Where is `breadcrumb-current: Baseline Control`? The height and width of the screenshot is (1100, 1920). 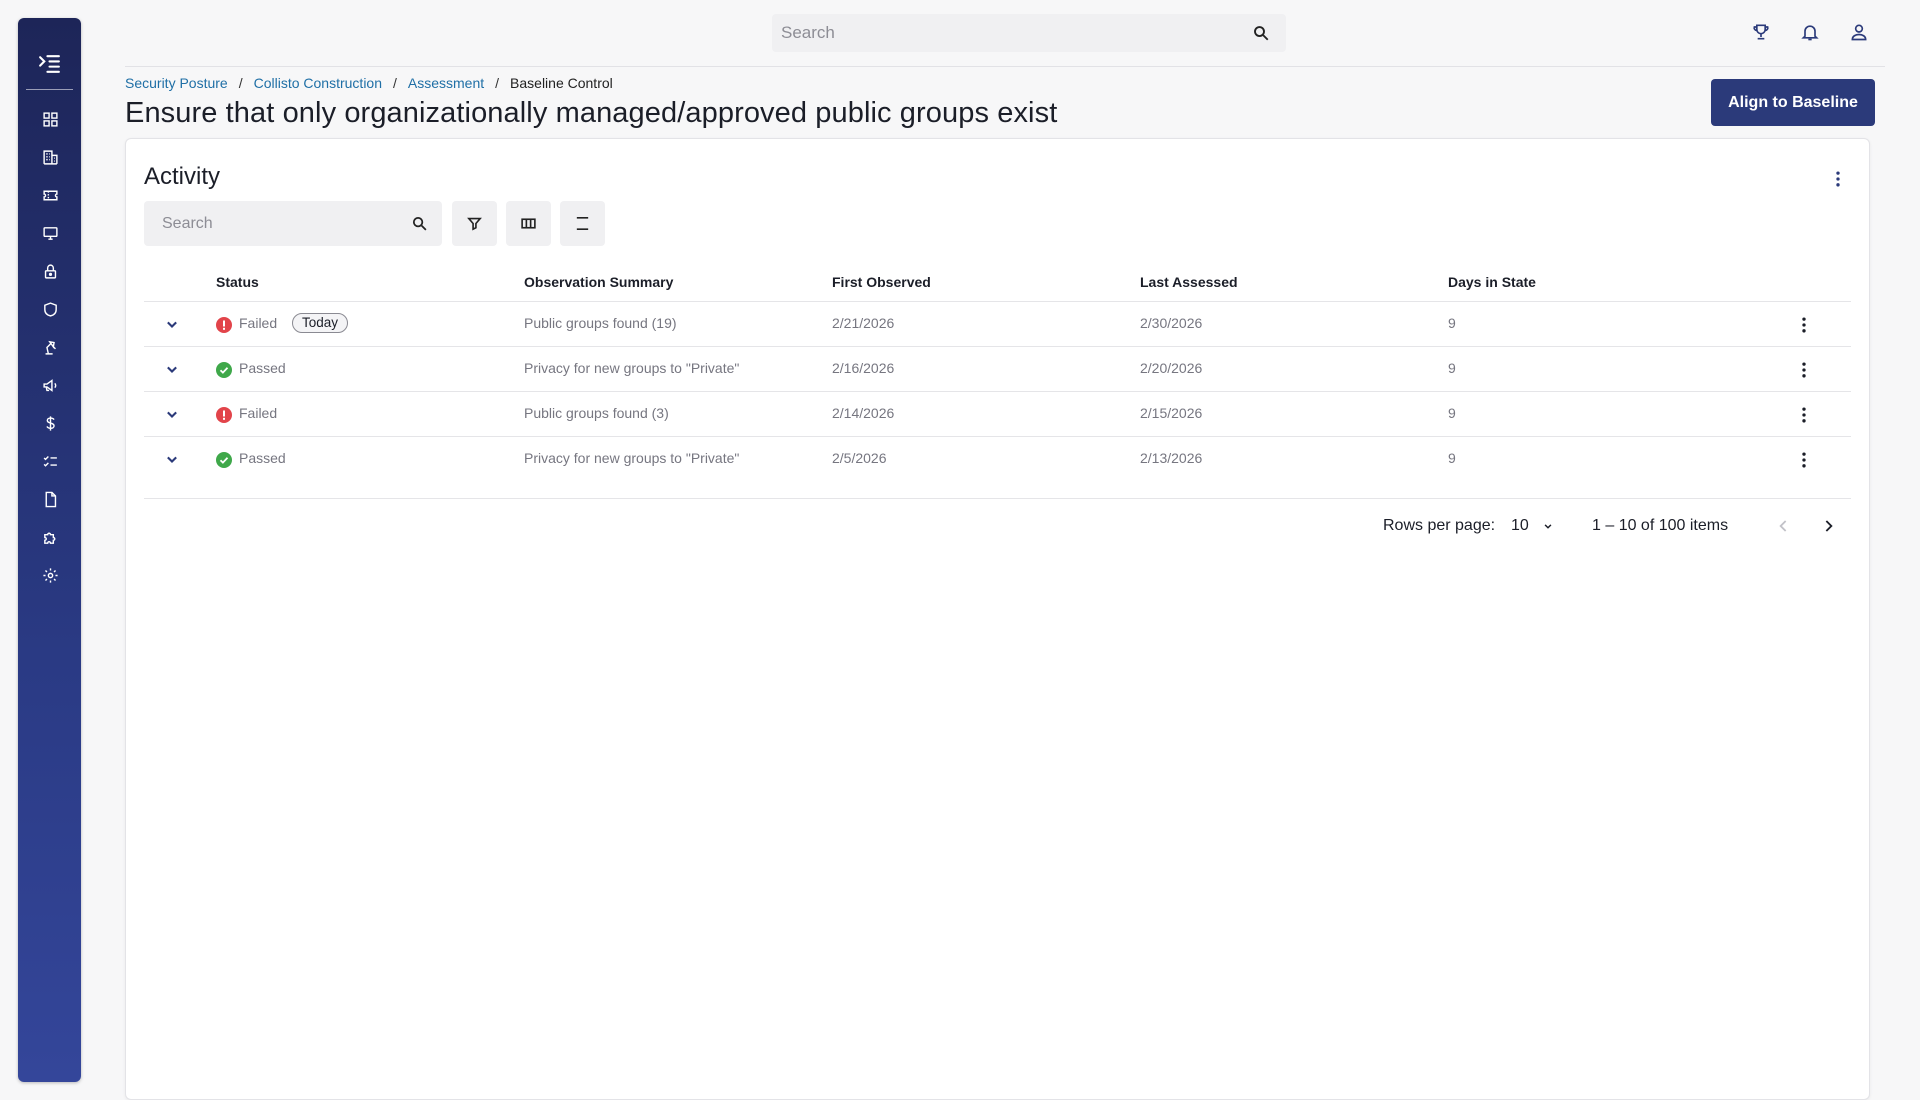
breadcrumb-current: Baseline Control is located at coordinates (561, 83).